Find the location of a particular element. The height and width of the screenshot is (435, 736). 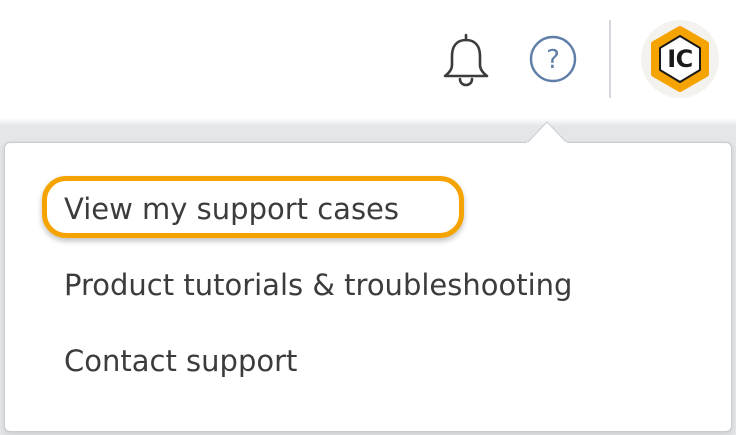

header-divider is located at coordinates (610, 59).